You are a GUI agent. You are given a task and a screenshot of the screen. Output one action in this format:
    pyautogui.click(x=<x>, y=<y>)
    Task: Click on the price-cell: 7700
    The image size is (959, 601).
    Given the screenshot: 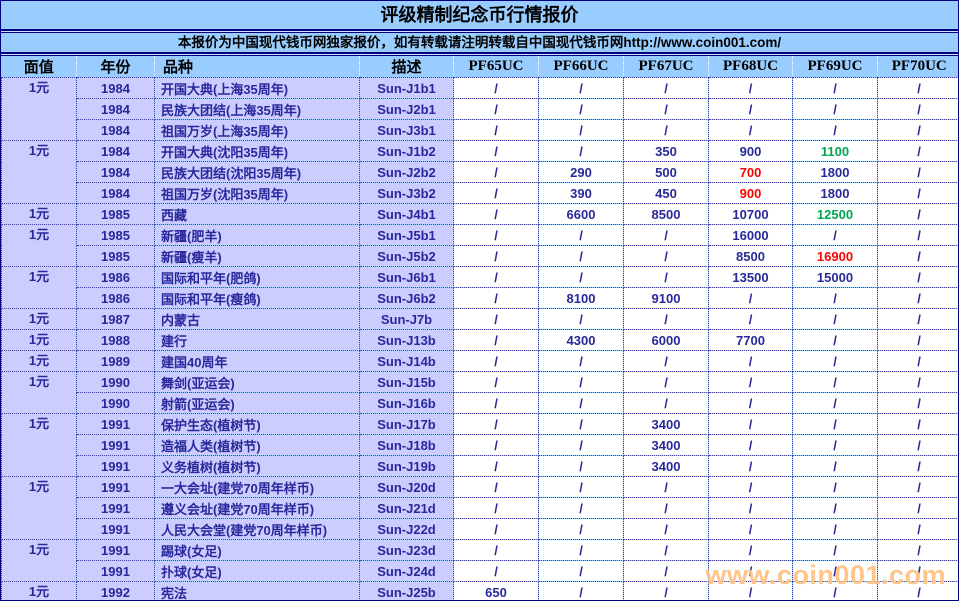 What is the action you would take?
    pyautogui.click(x=750, y=340)
    